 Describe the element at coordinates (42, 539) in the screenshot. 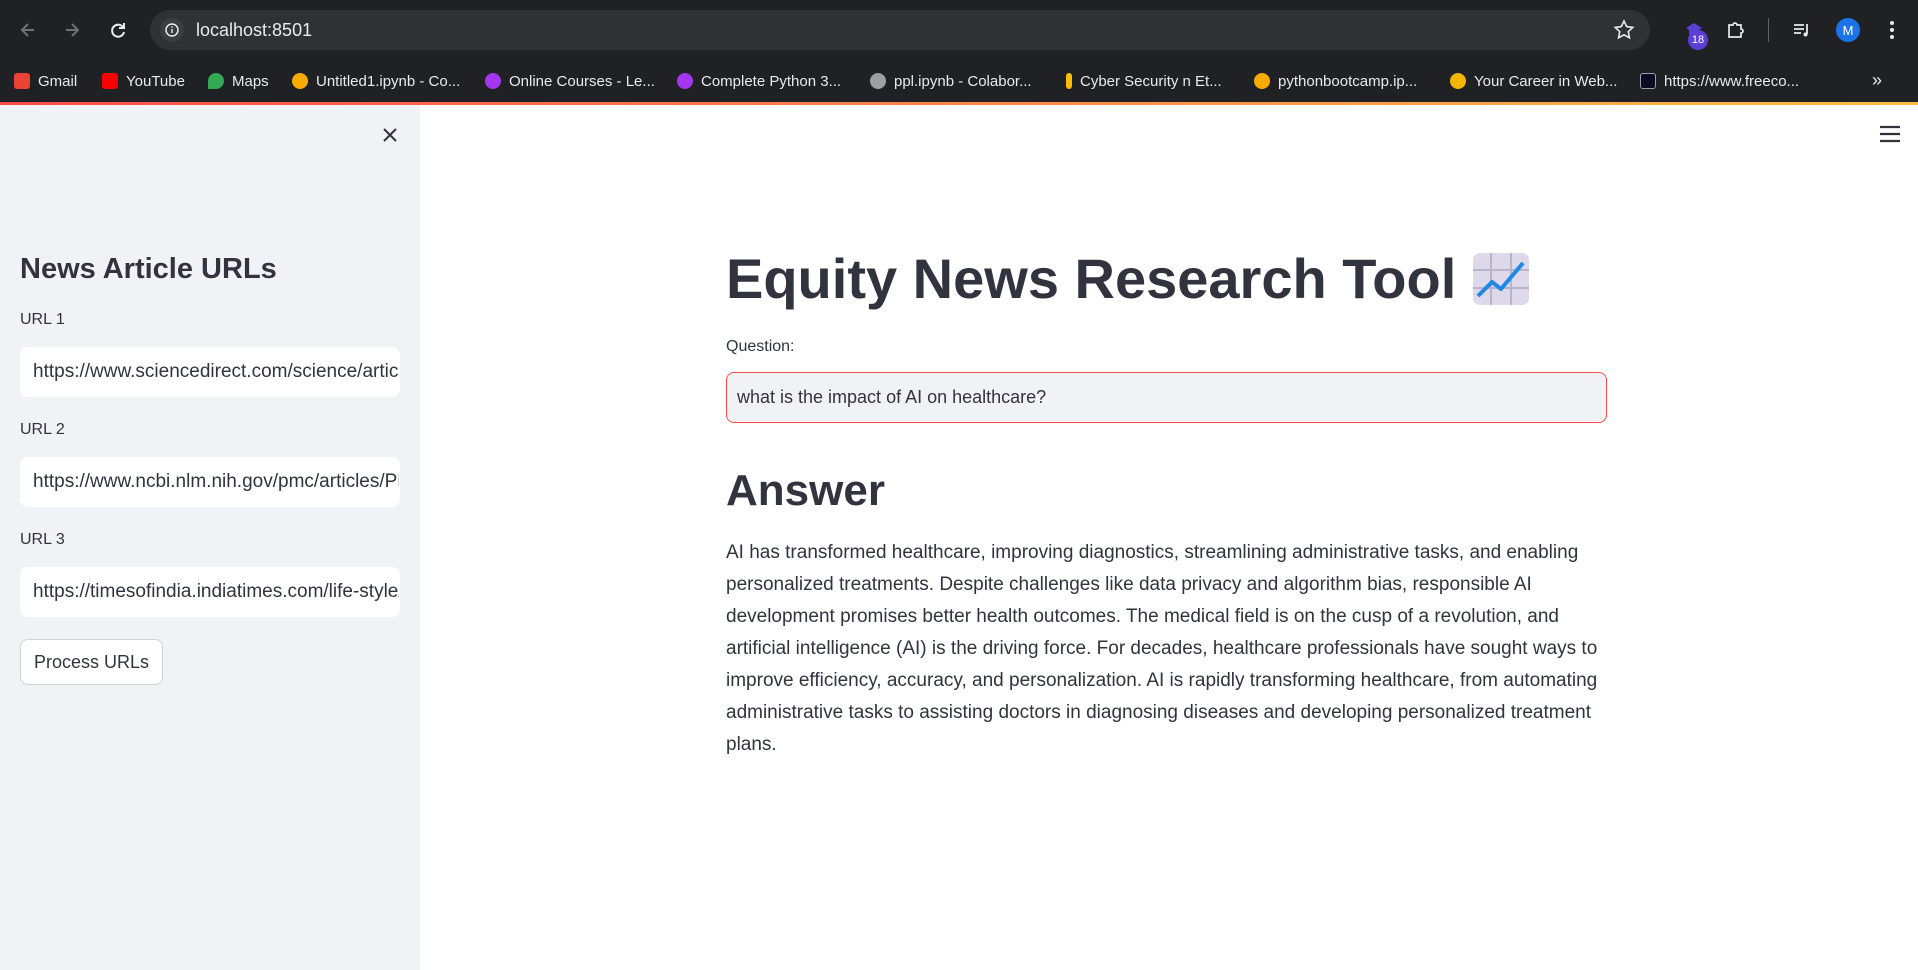

I see `url-3-label: URL 3` at that location.